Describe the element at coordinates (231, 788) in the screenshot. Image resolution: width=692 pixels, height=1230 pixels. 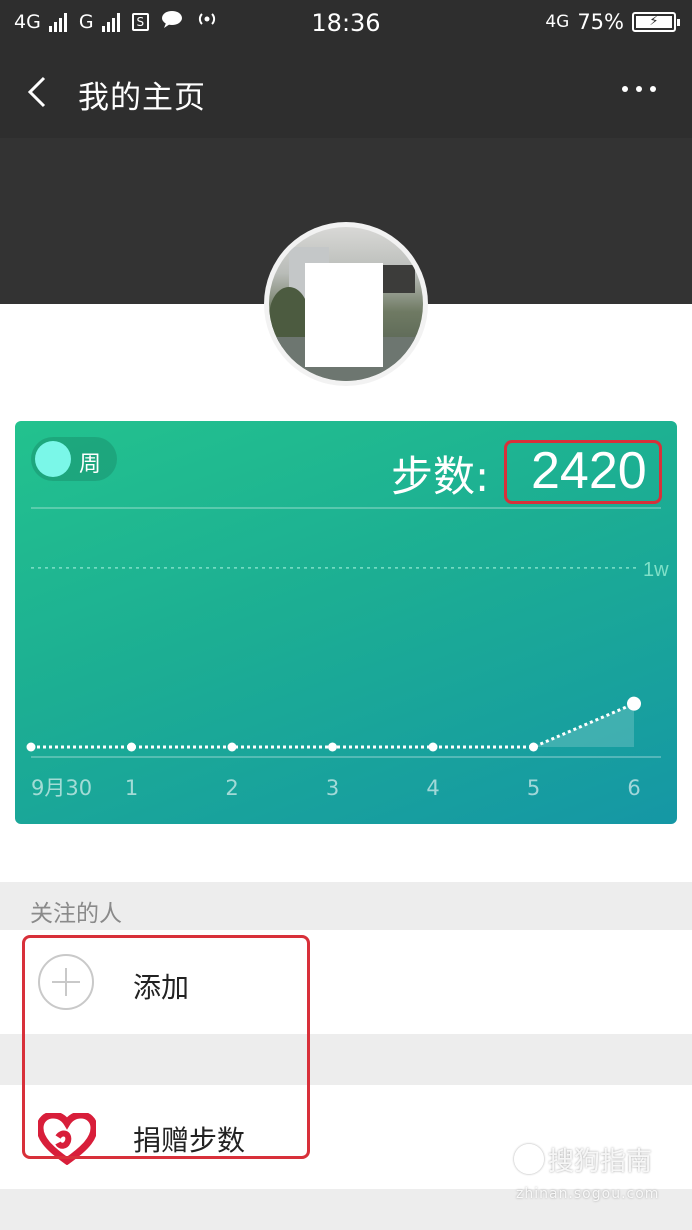
I see `x-tick-label: 2` at that location.